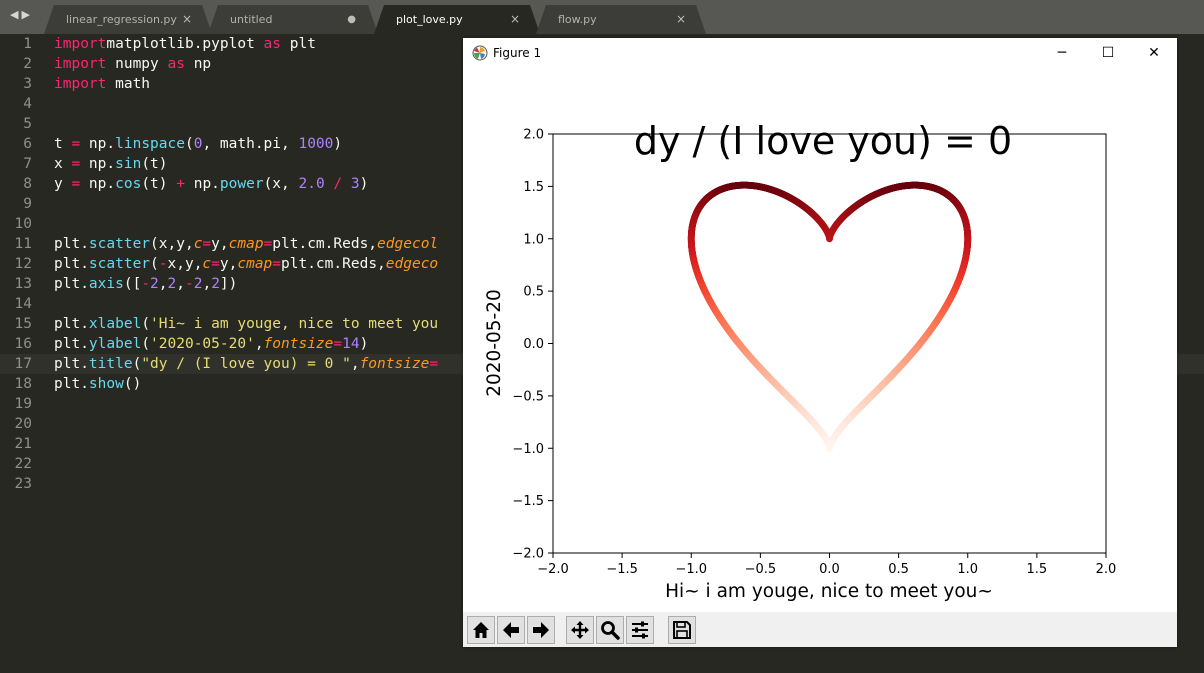 This screenshot has height=673, width=1204. What do you see at coordinates (228, 264) in the screenshot?
I see `code-token: y,` at bounding box center [228, 264].